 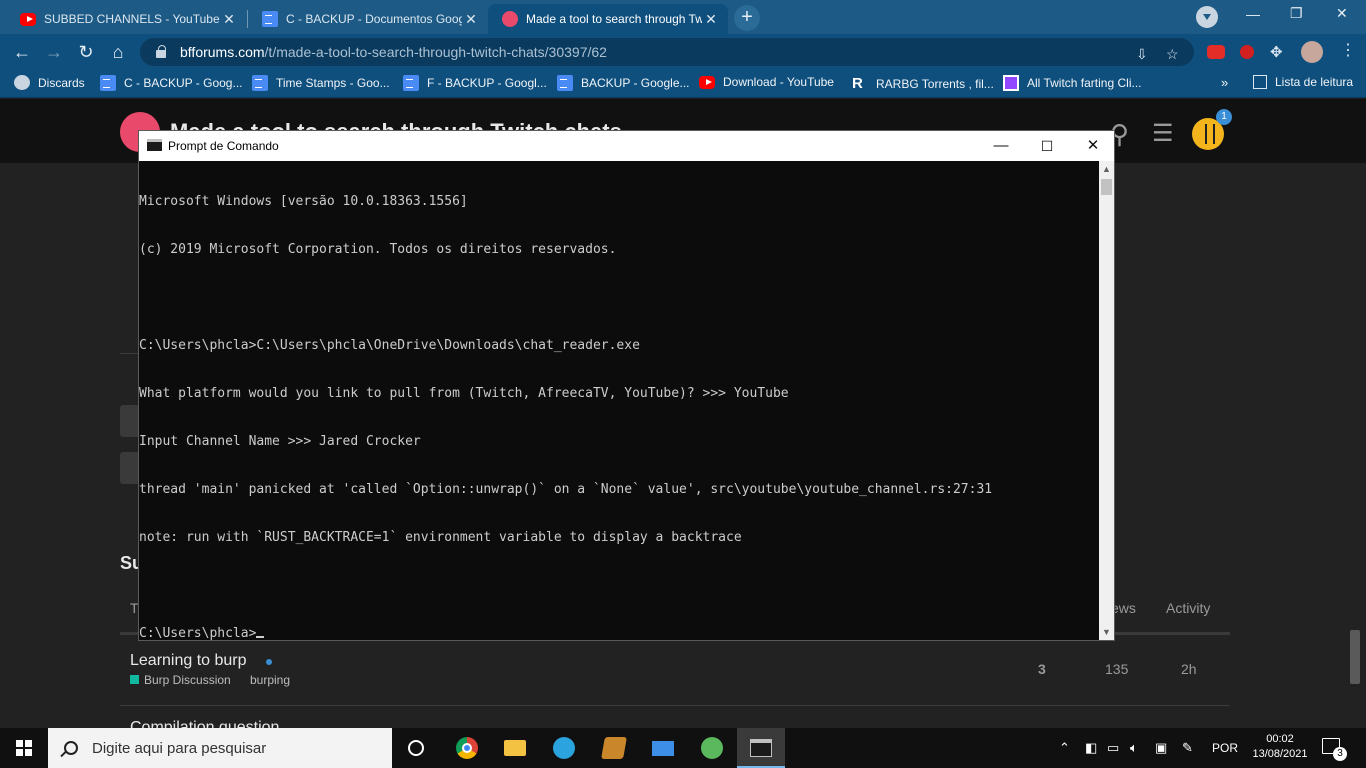 I want to click on restore-icon: ❐, so click(x=1296, y=13).